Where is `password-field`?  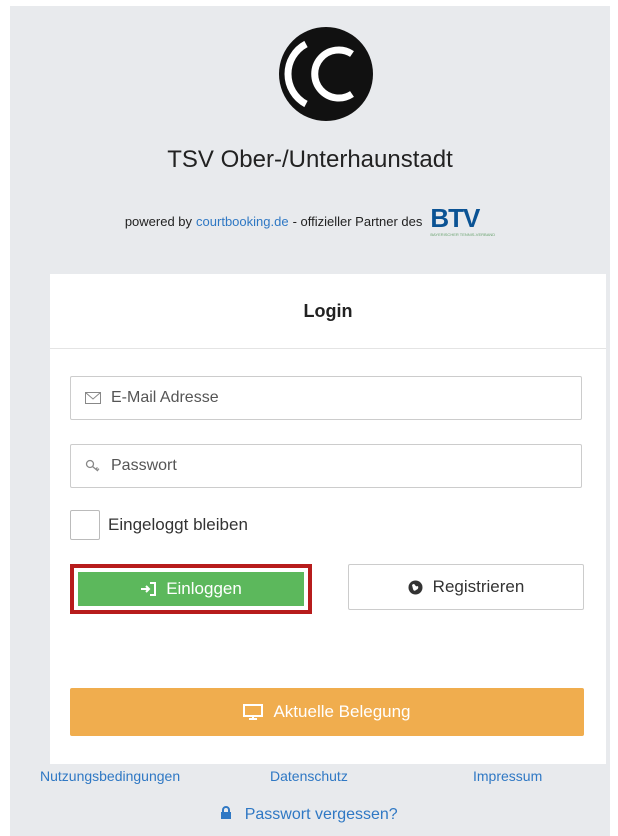
password-field is located at coordinates (326, 466).